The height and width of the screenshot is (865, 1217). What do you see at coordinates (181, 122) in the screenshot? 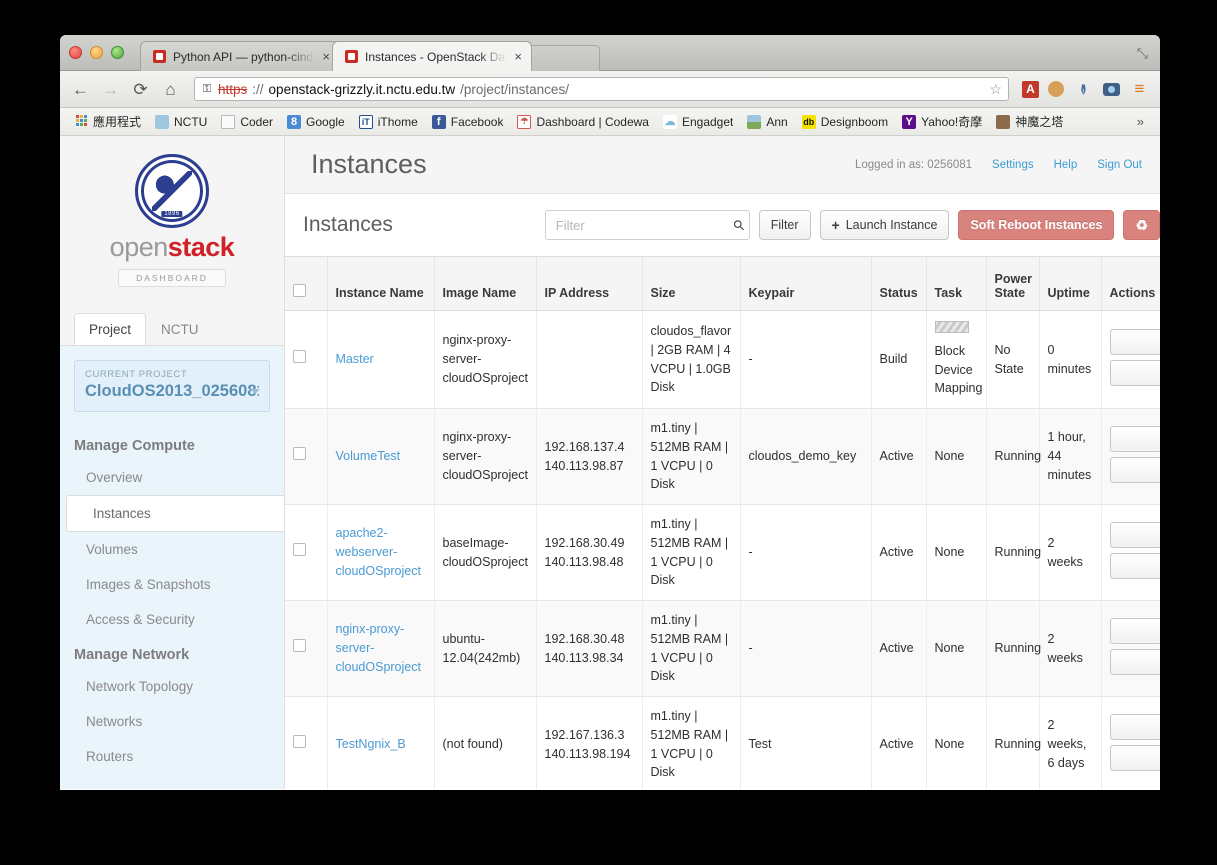
I see `bookmark-nctu: NCTU` at bounding box center [181, 122].